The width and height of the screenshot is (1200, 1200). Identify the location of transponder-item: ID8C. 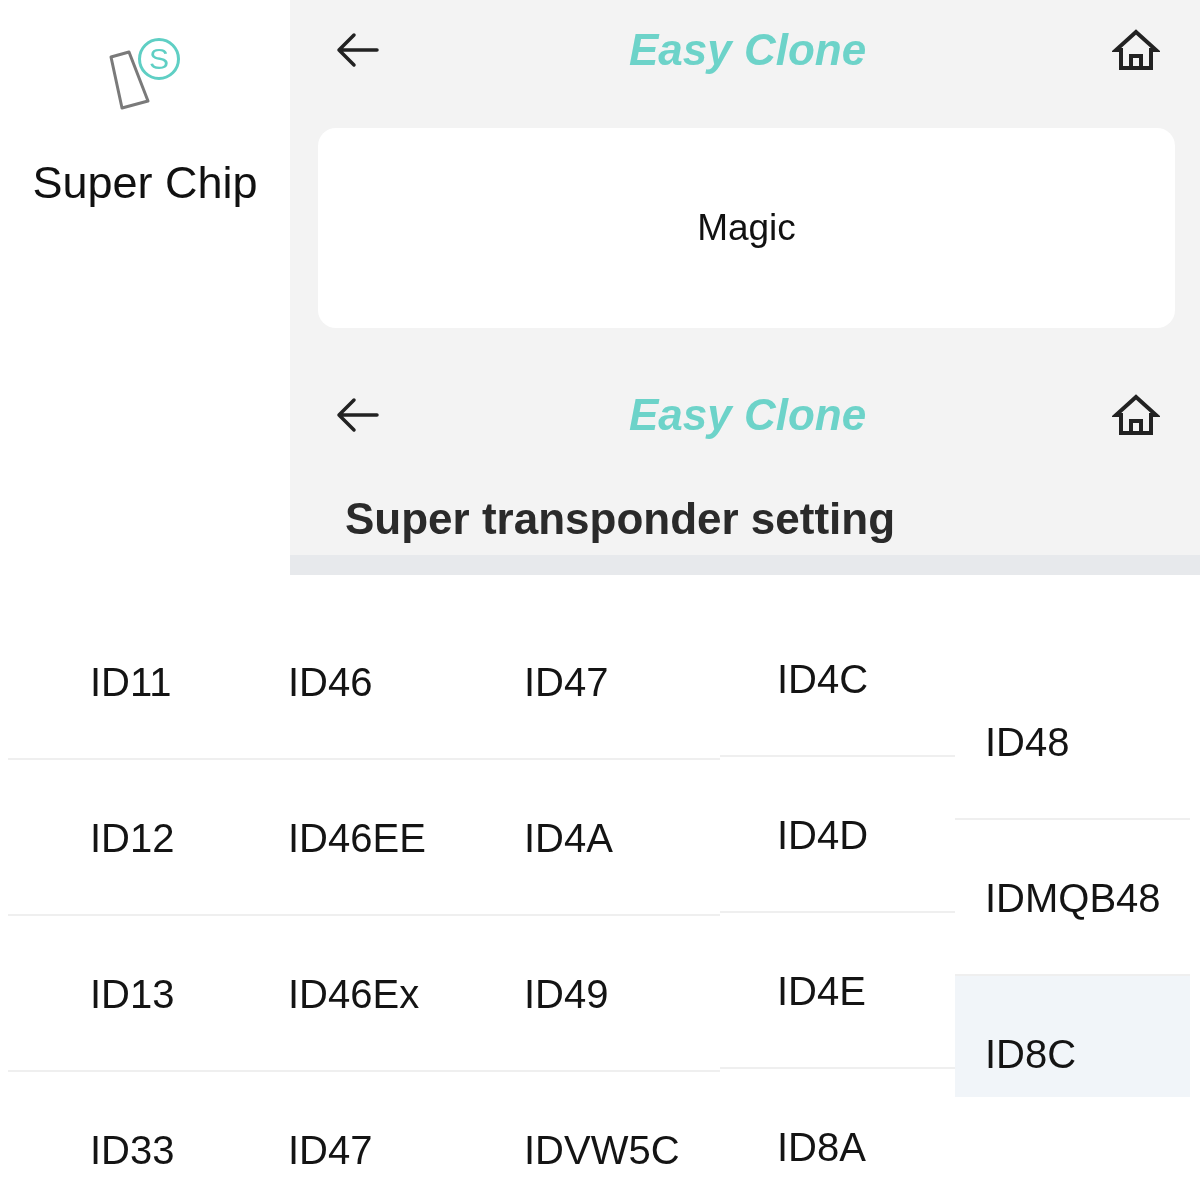
(1072, 1036).